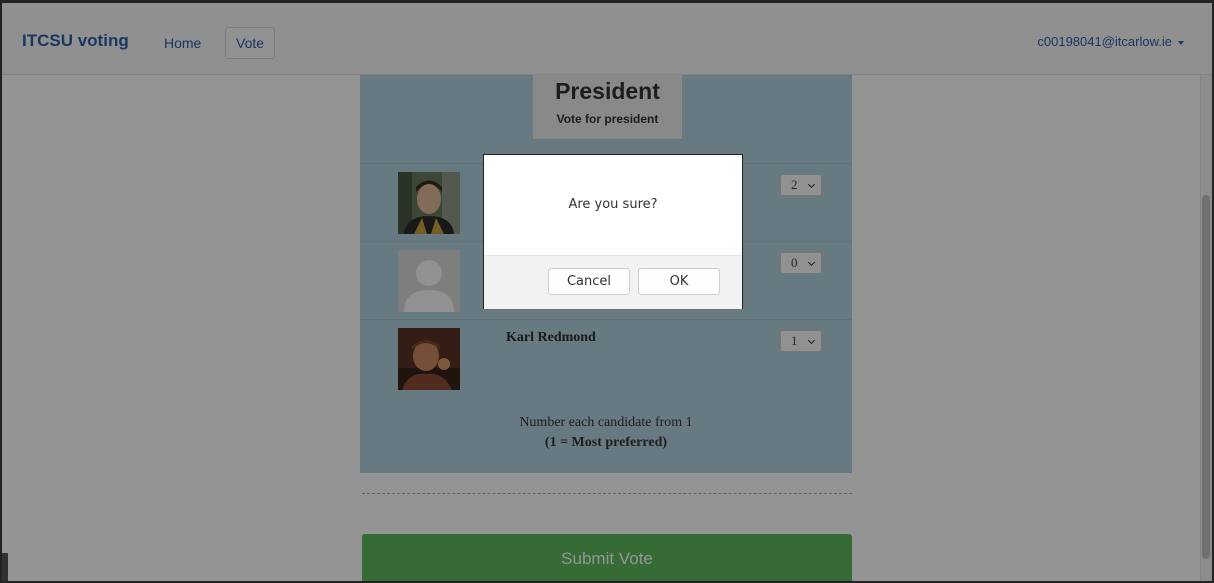  I want to click on dialog-message: Are you sure?, so click(613, 204).